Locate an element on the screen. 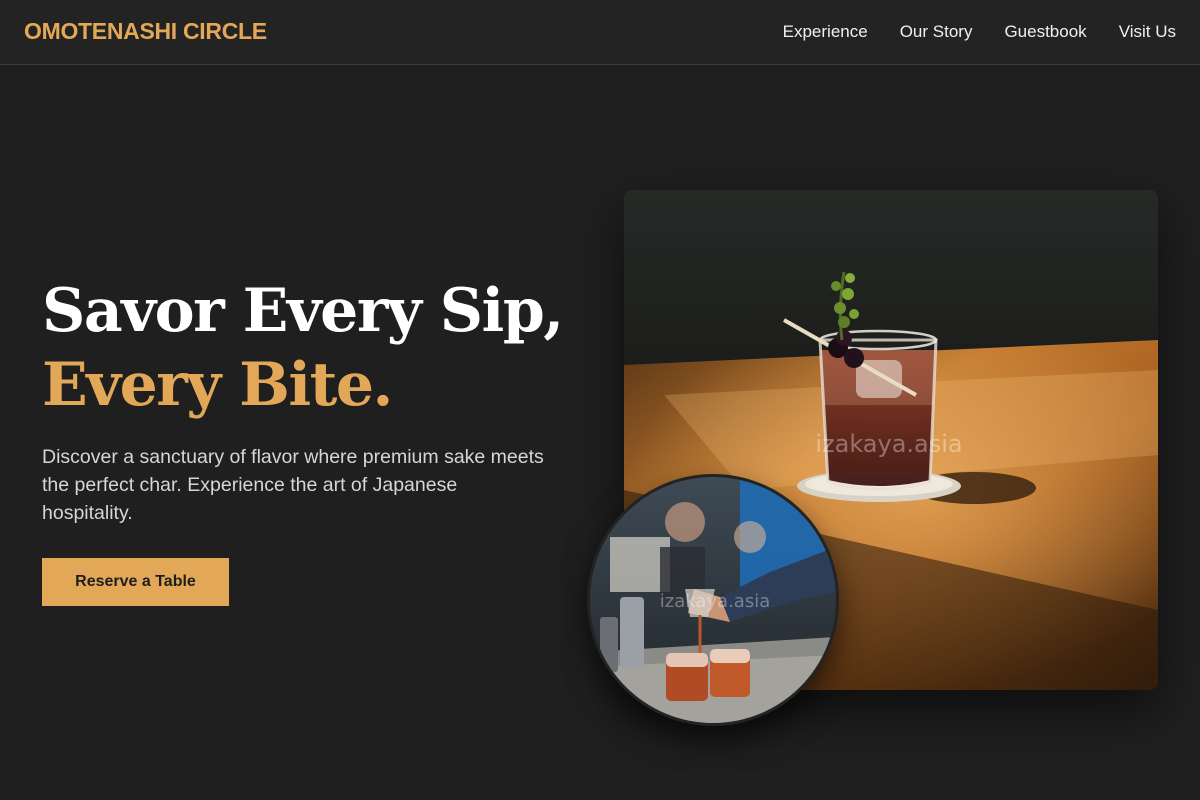 Image resolution: width=1200 pixels, height=800 pixels. bartender-illustration: izakaya.asia is located at coordinates (713, 600).